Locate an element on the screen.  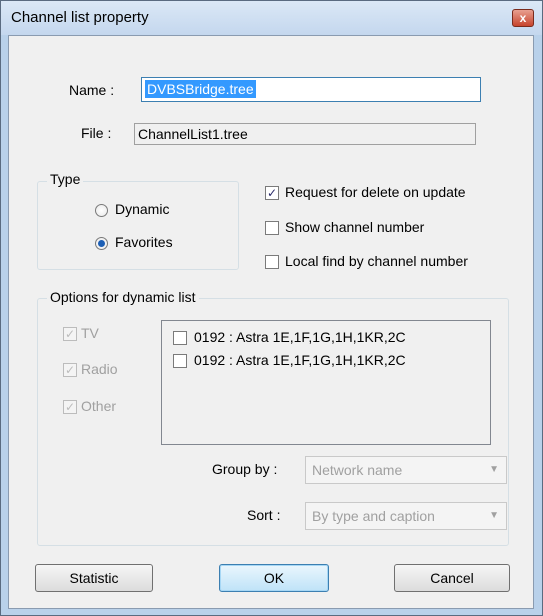
satellite-item-2: 0192 : Astra 1E,1F,1G,1H,1KR,2C is located at coordinates (300, 360).